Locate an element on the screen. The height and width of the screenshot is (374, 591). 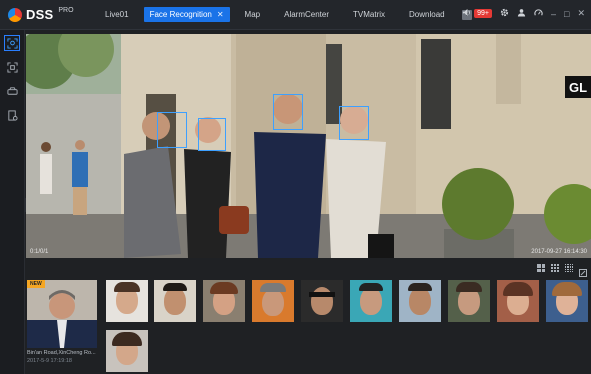
left-sidebar is located at coordinates (12, 202).